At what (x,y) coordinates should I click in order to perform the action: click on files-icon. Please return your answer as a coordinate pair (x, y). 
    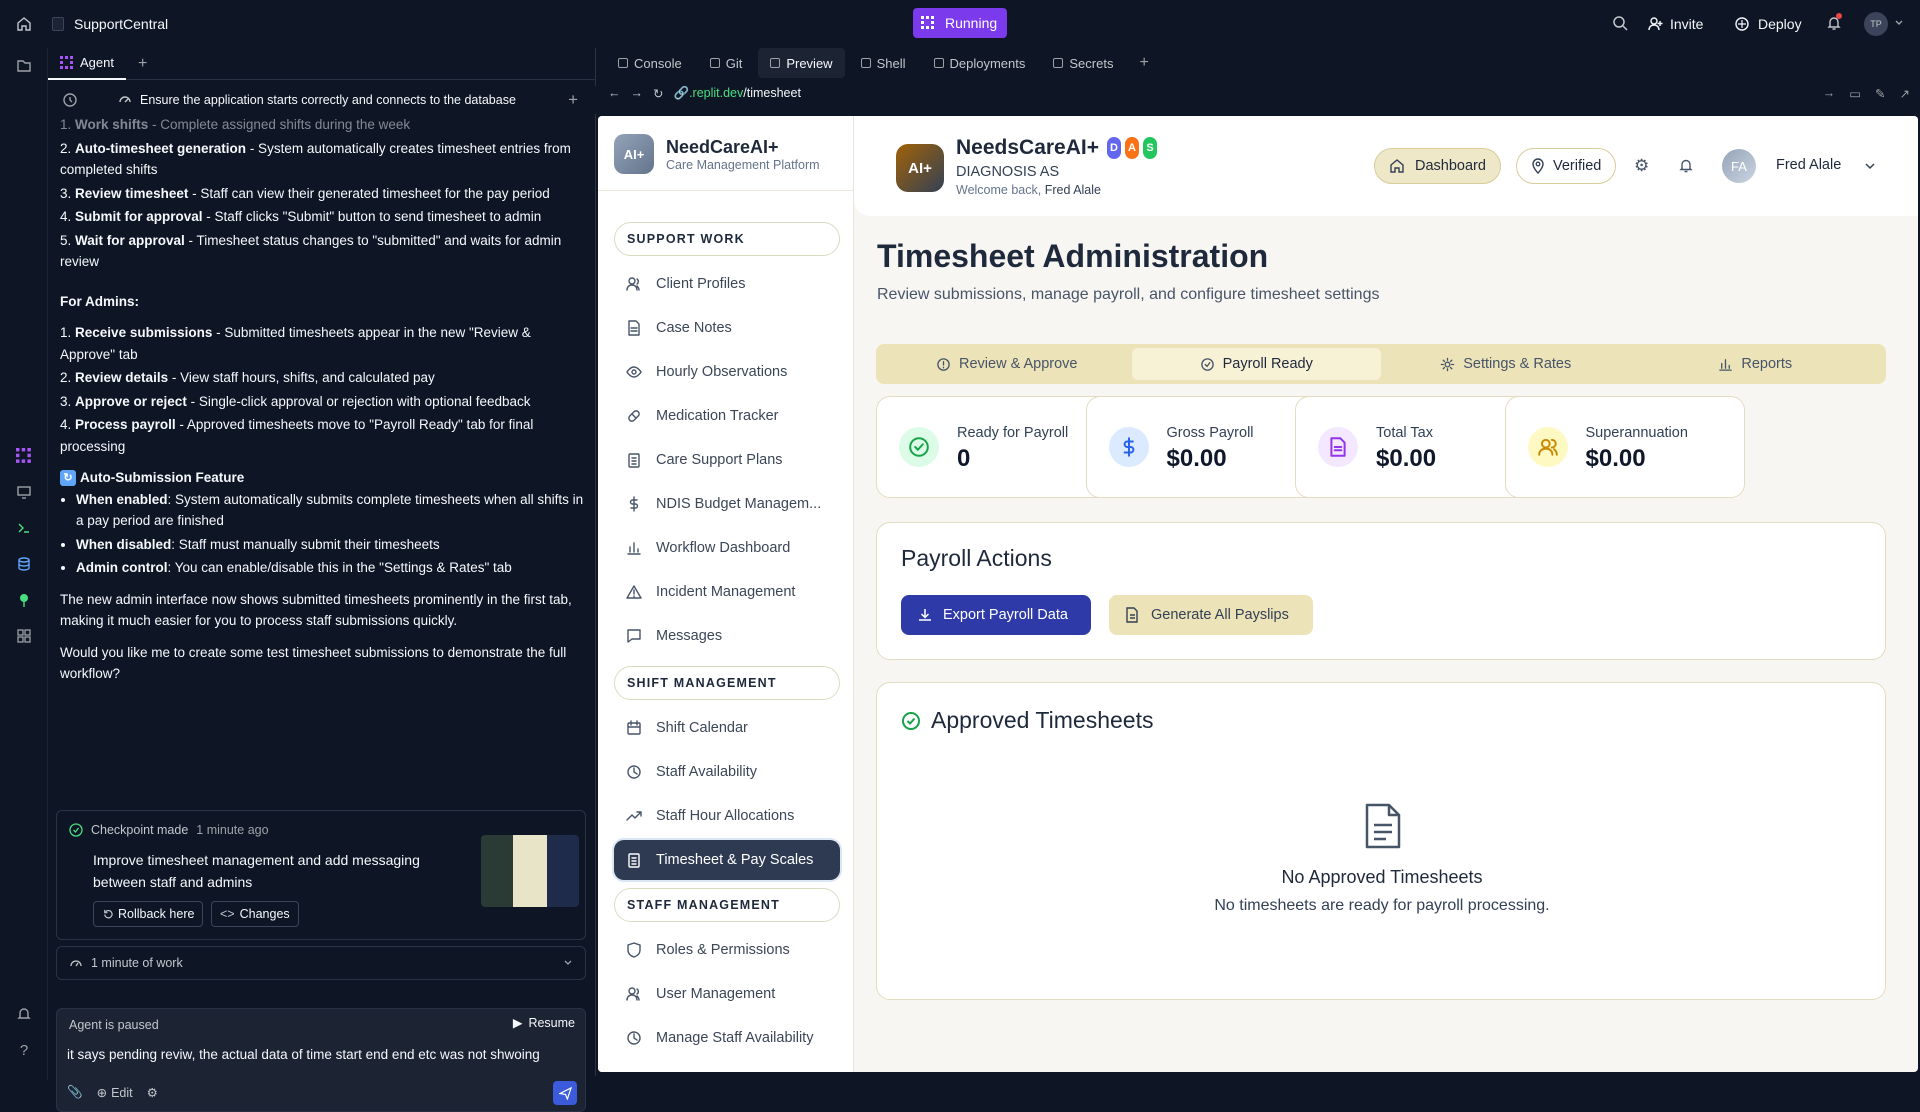
    Looking at the image, I should click on (24, 66).